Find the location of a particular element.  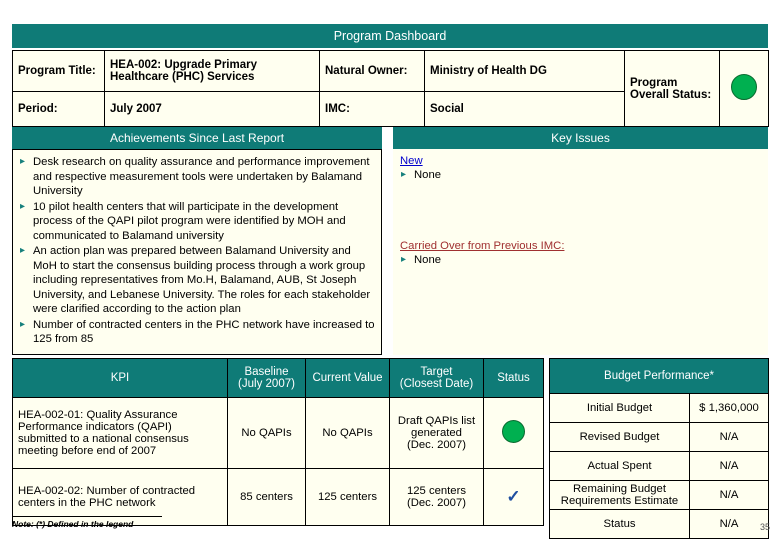

kpi-baseline: No QAPIs is located at coordinates (266, 433).